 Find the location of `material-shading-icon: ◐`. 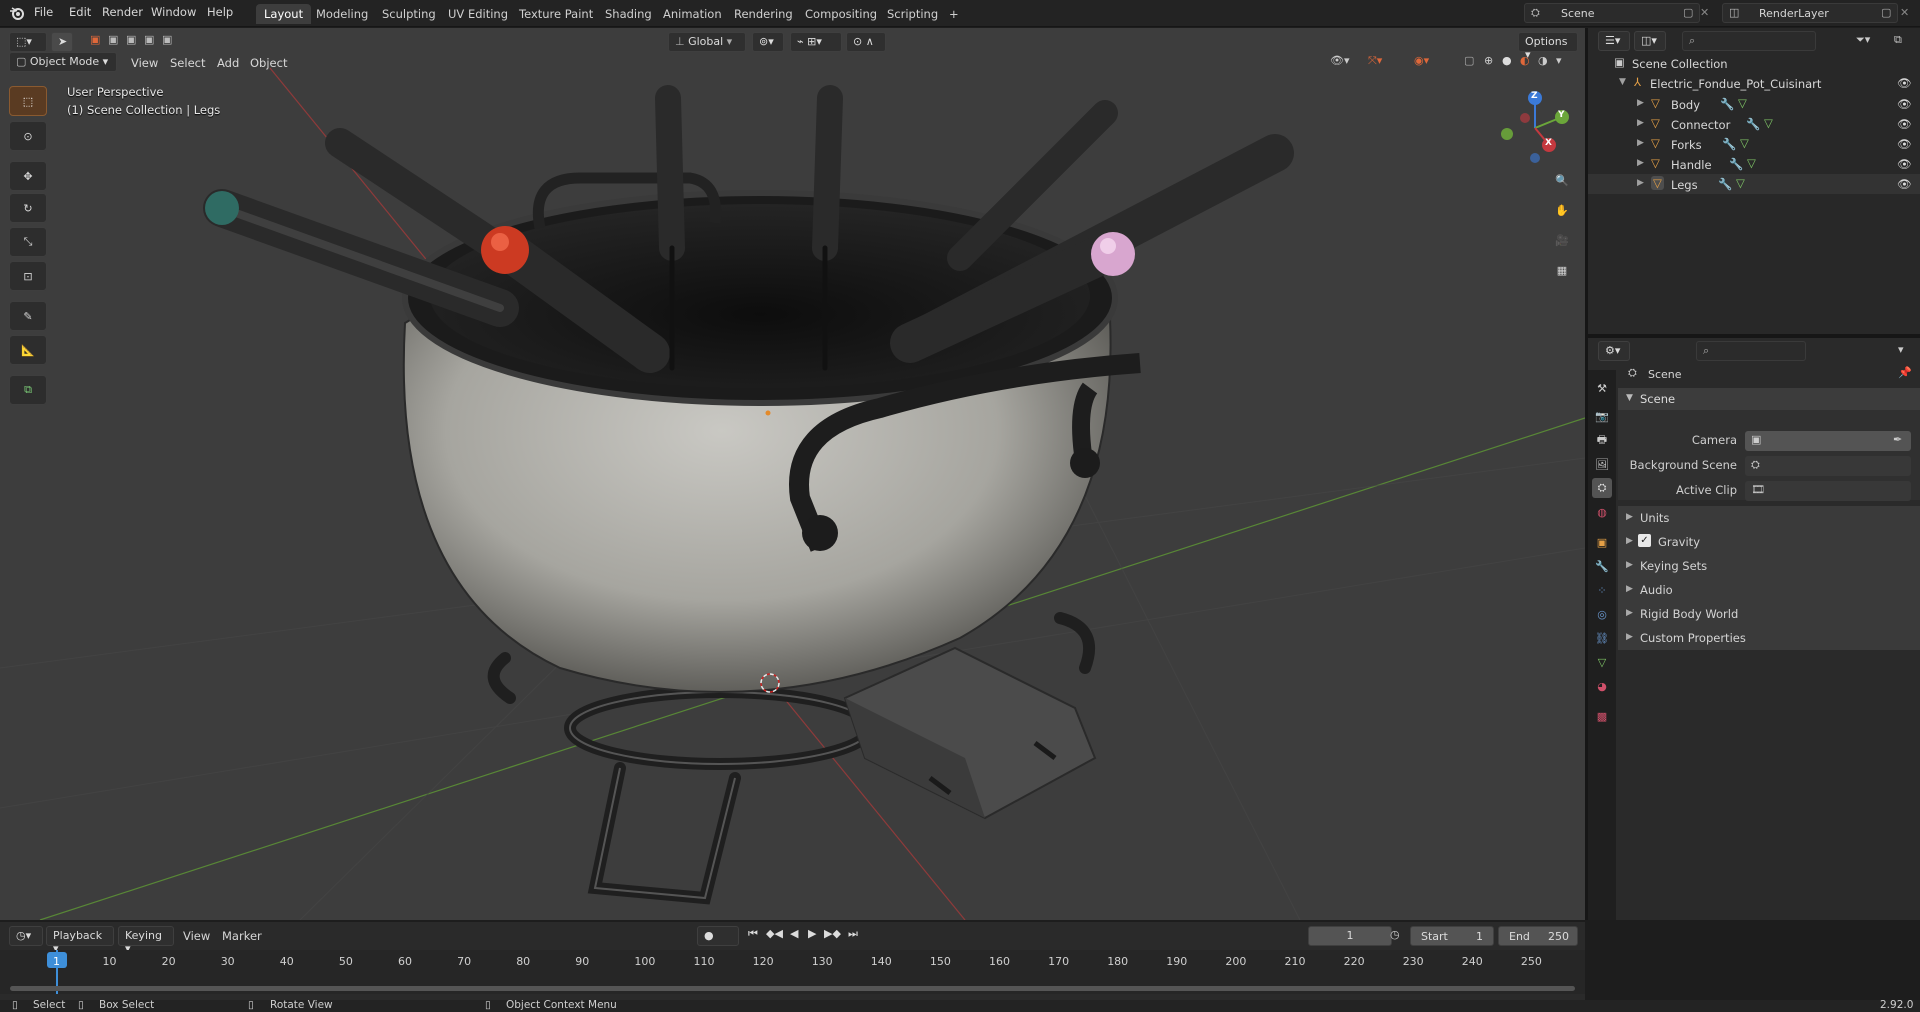

material-shading-icon: ◐ is located at coordinates (1525, 60).